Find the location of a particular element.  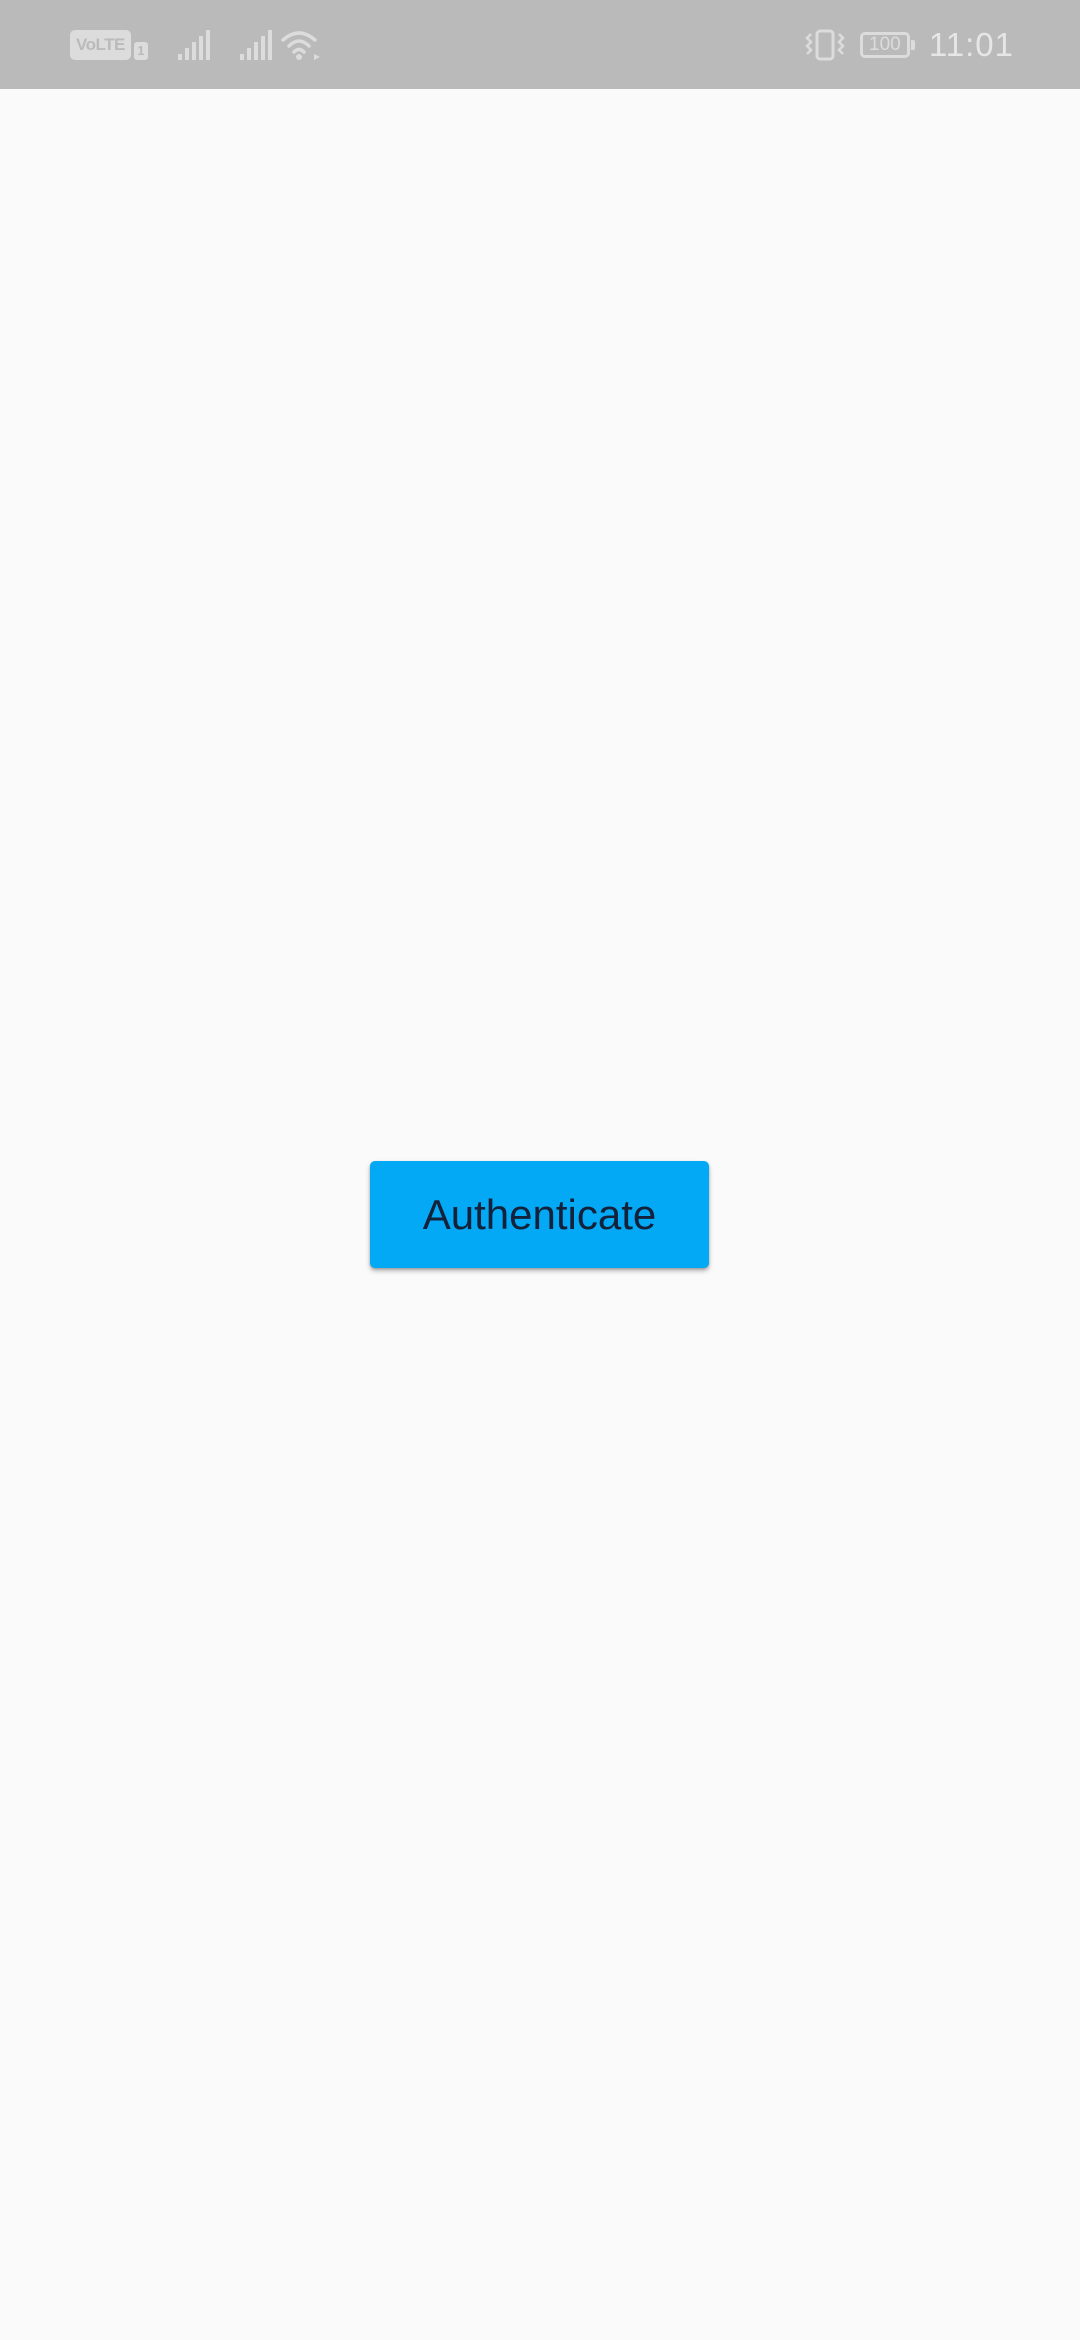

sim-slot-label: 1 is located at coordinates (140, 50).